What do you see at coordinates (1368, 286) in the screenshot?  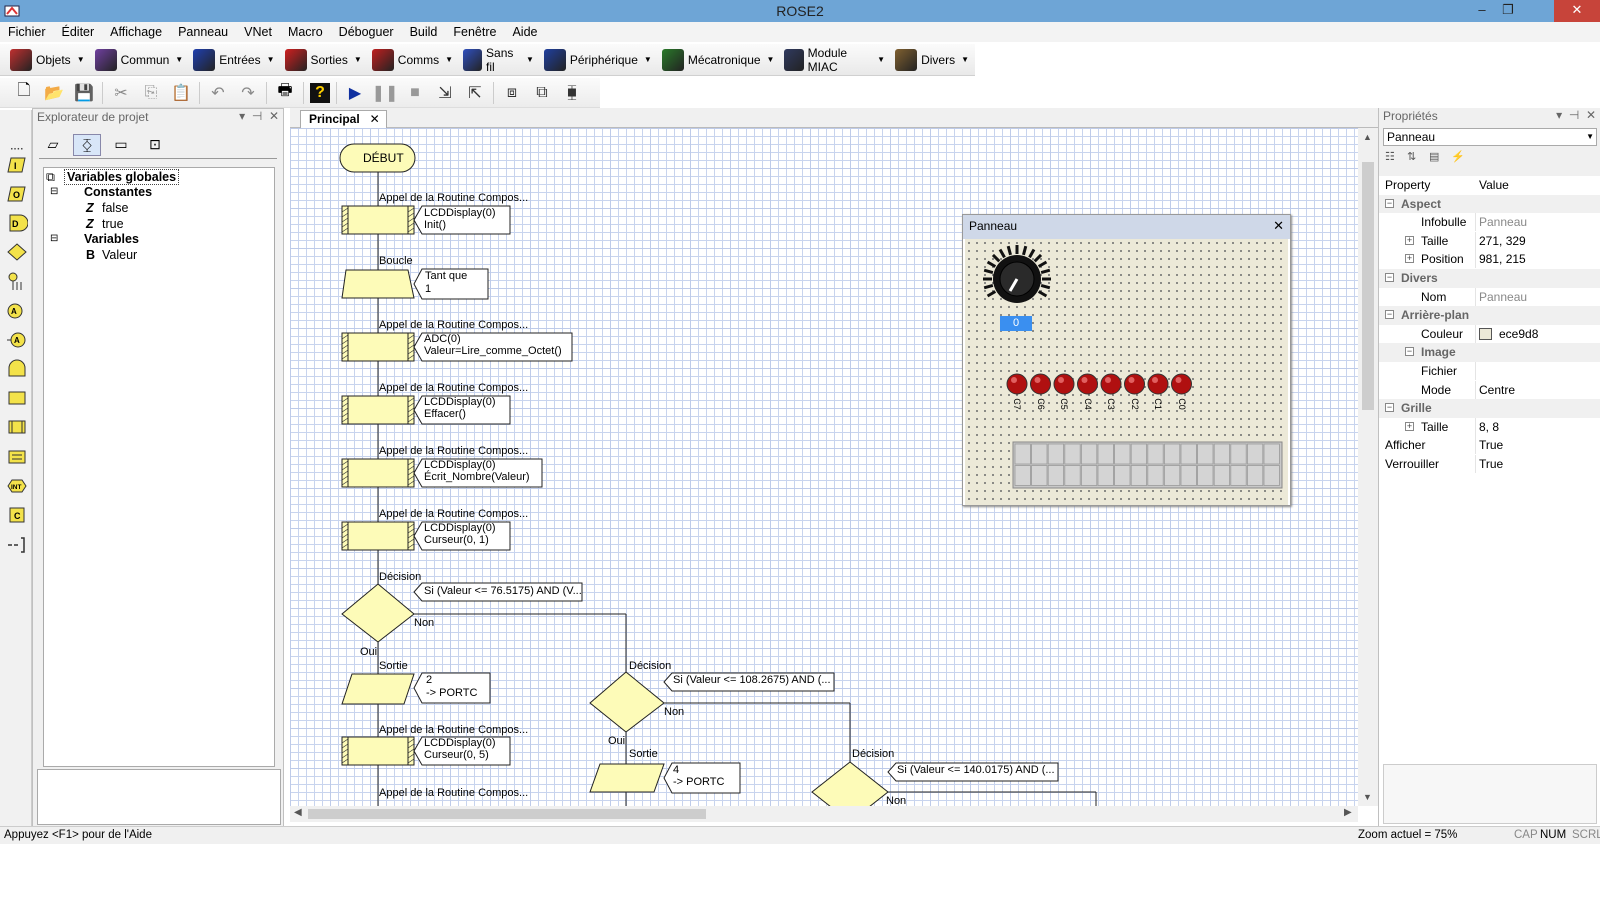 I see `vertical-scroll-thumb` at bounding box center [1368, 286].